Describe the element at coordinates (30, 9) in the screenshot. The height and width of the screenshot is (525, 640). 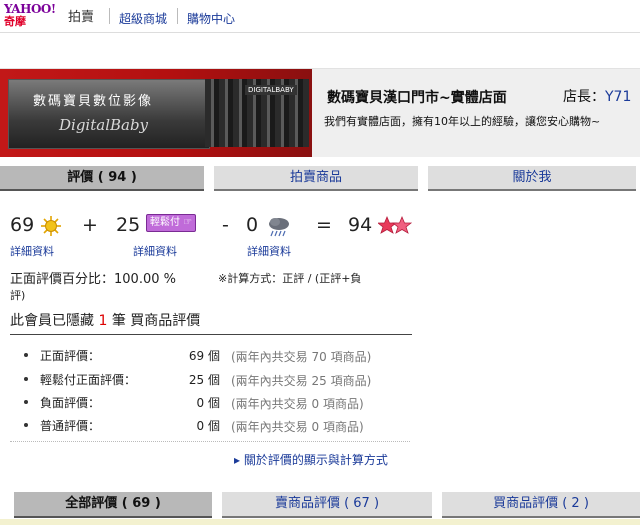
I see `logo-text-yahoo: YAHOO!` at that location.